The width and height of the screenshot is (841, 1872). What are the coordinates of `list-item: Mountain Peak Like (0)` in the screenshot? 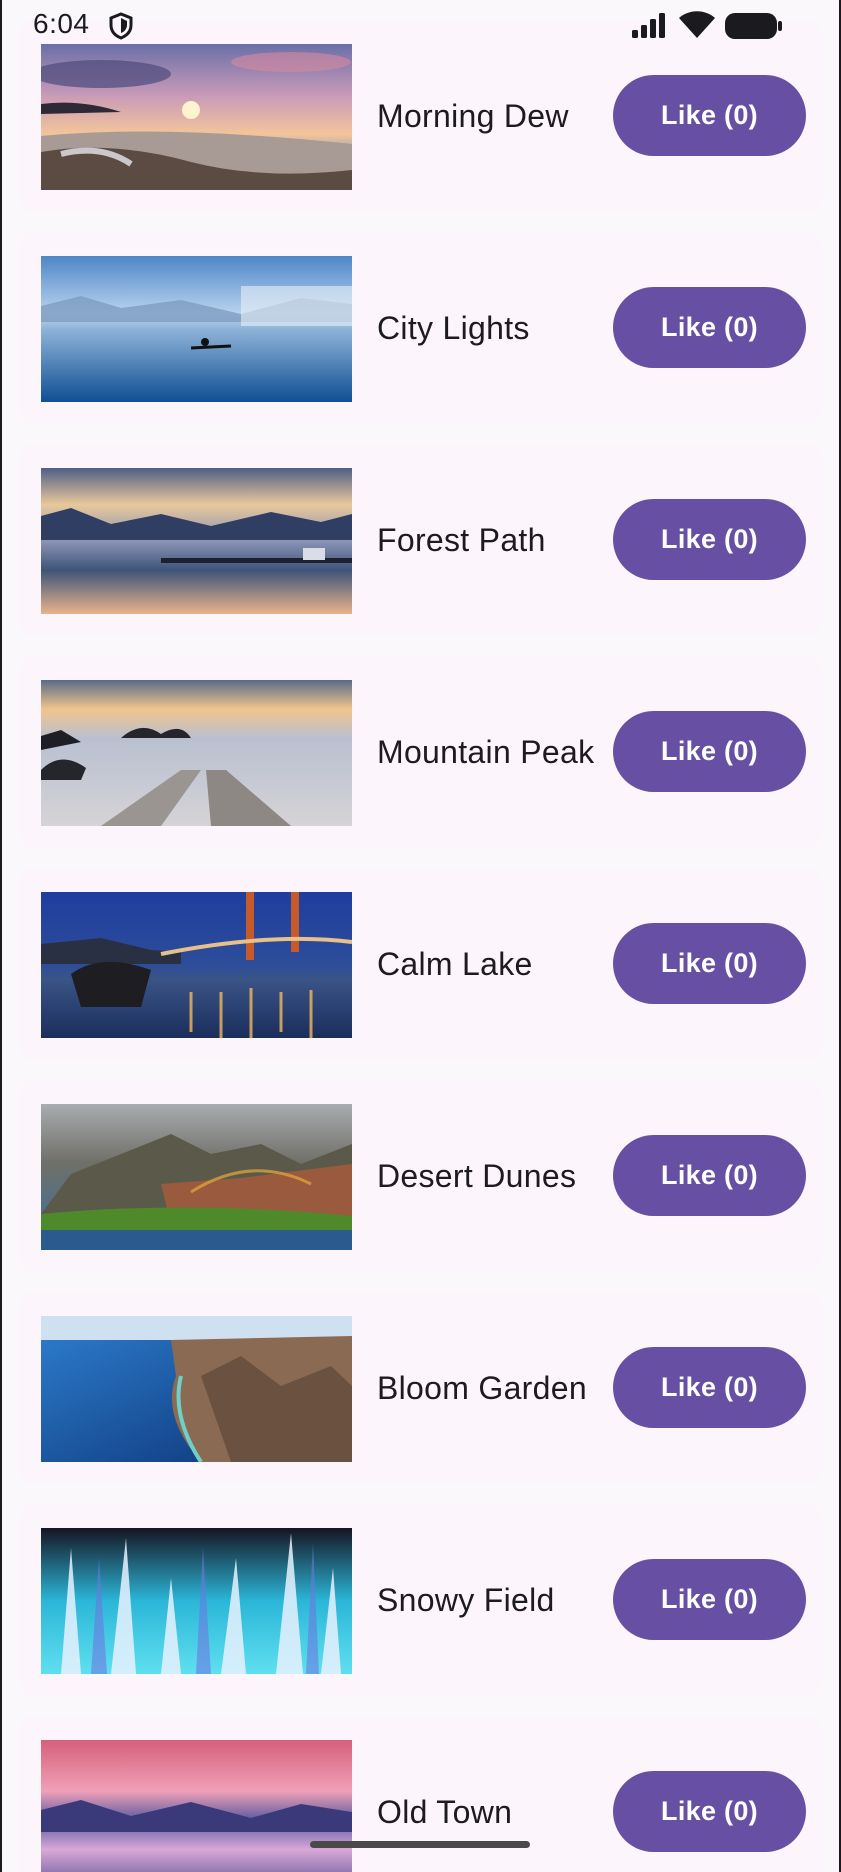 It's located at (420, 752).